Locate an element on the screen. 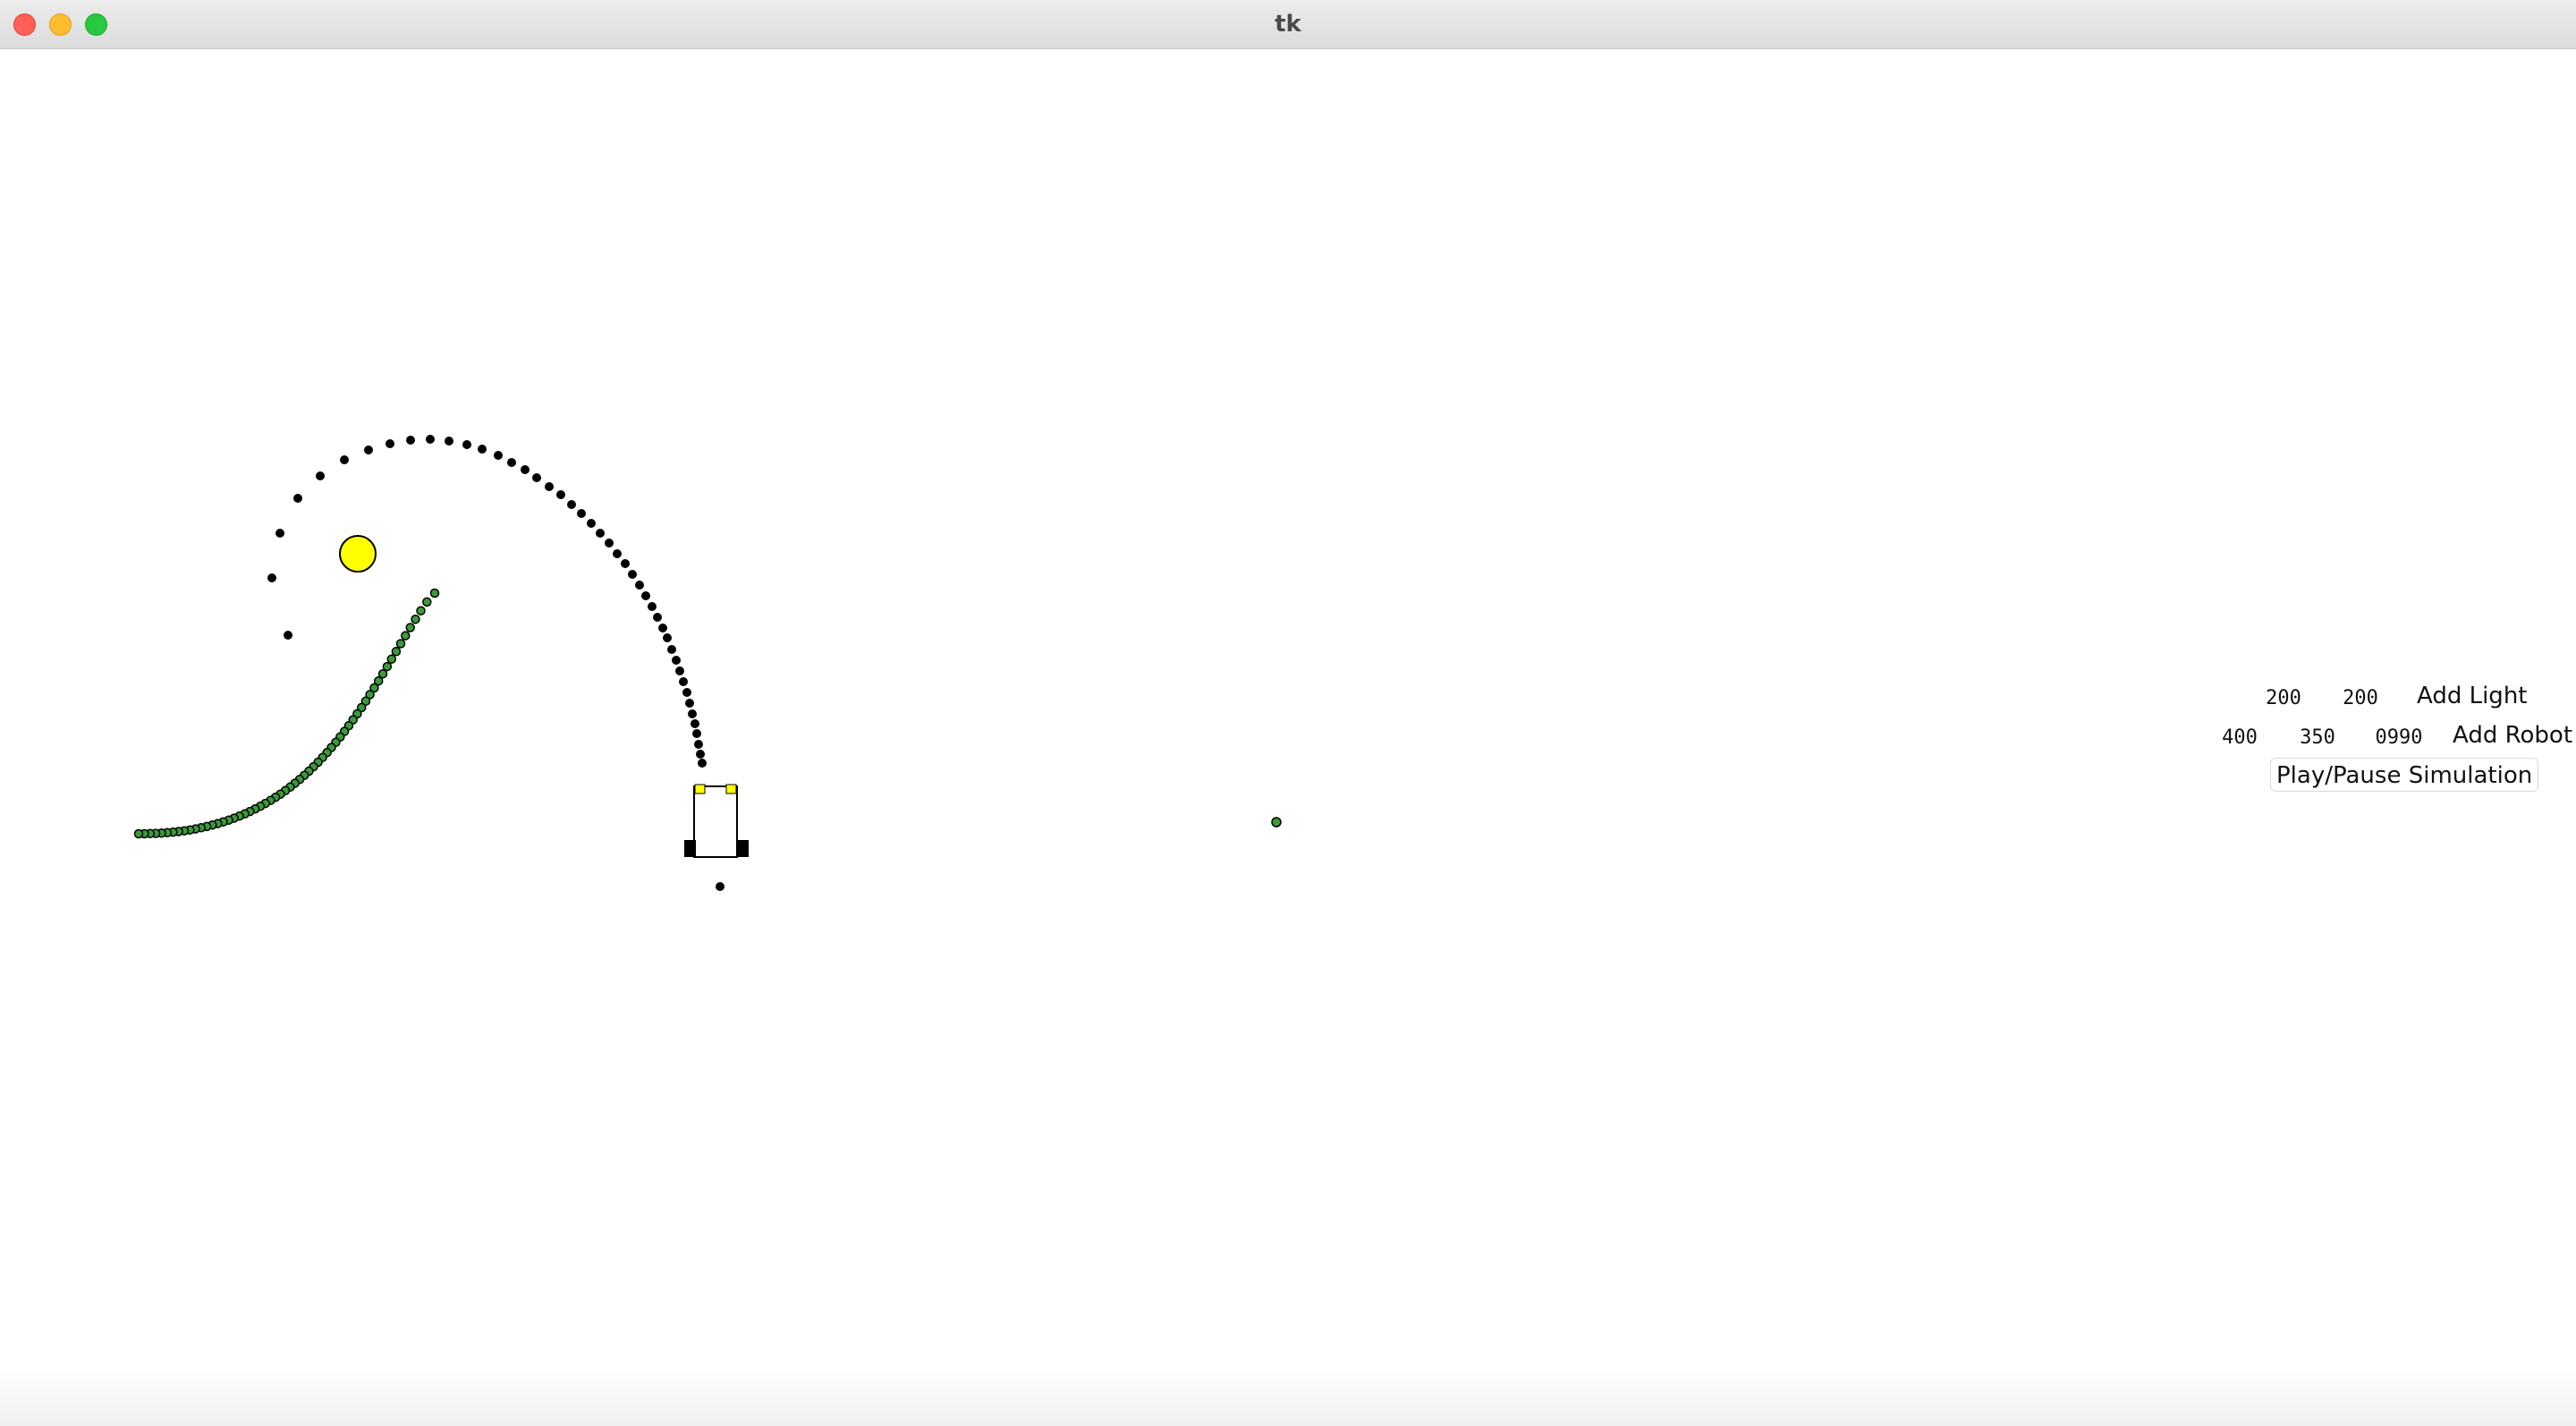 The image size is (2576, 1426). robot-x-input is located at coordinates (2239, 737).